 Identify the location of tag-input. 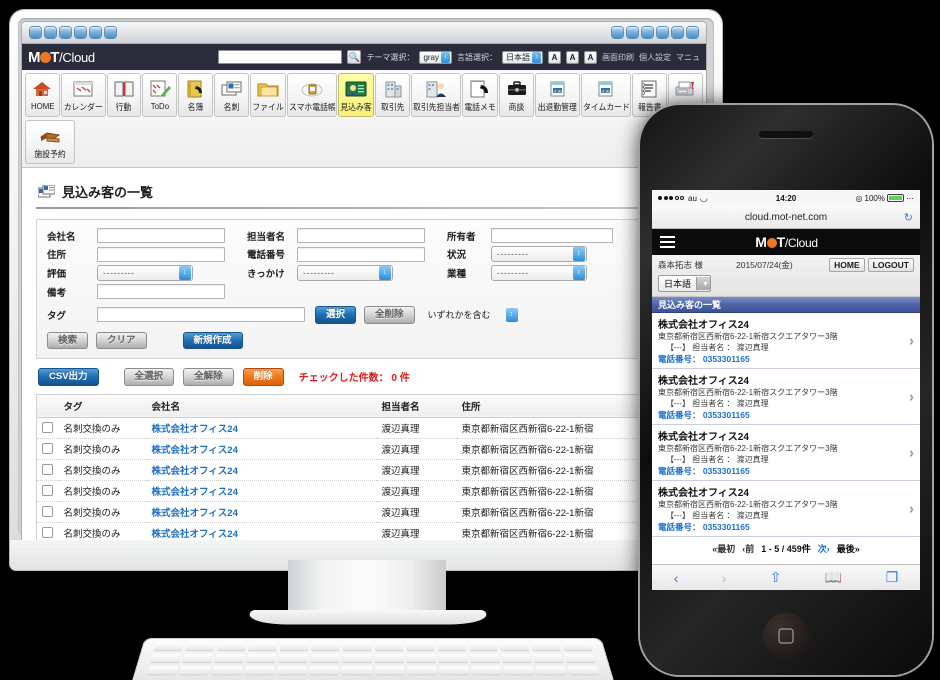
(201, 315).